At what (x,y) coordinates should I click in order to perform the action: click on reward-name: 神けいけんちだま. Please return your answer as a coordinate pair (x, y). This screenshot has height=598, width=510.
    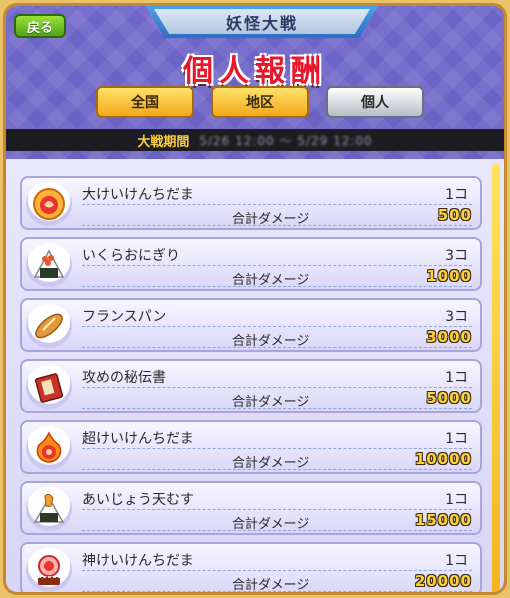
    Looking at the image, I should click on (138, 561).